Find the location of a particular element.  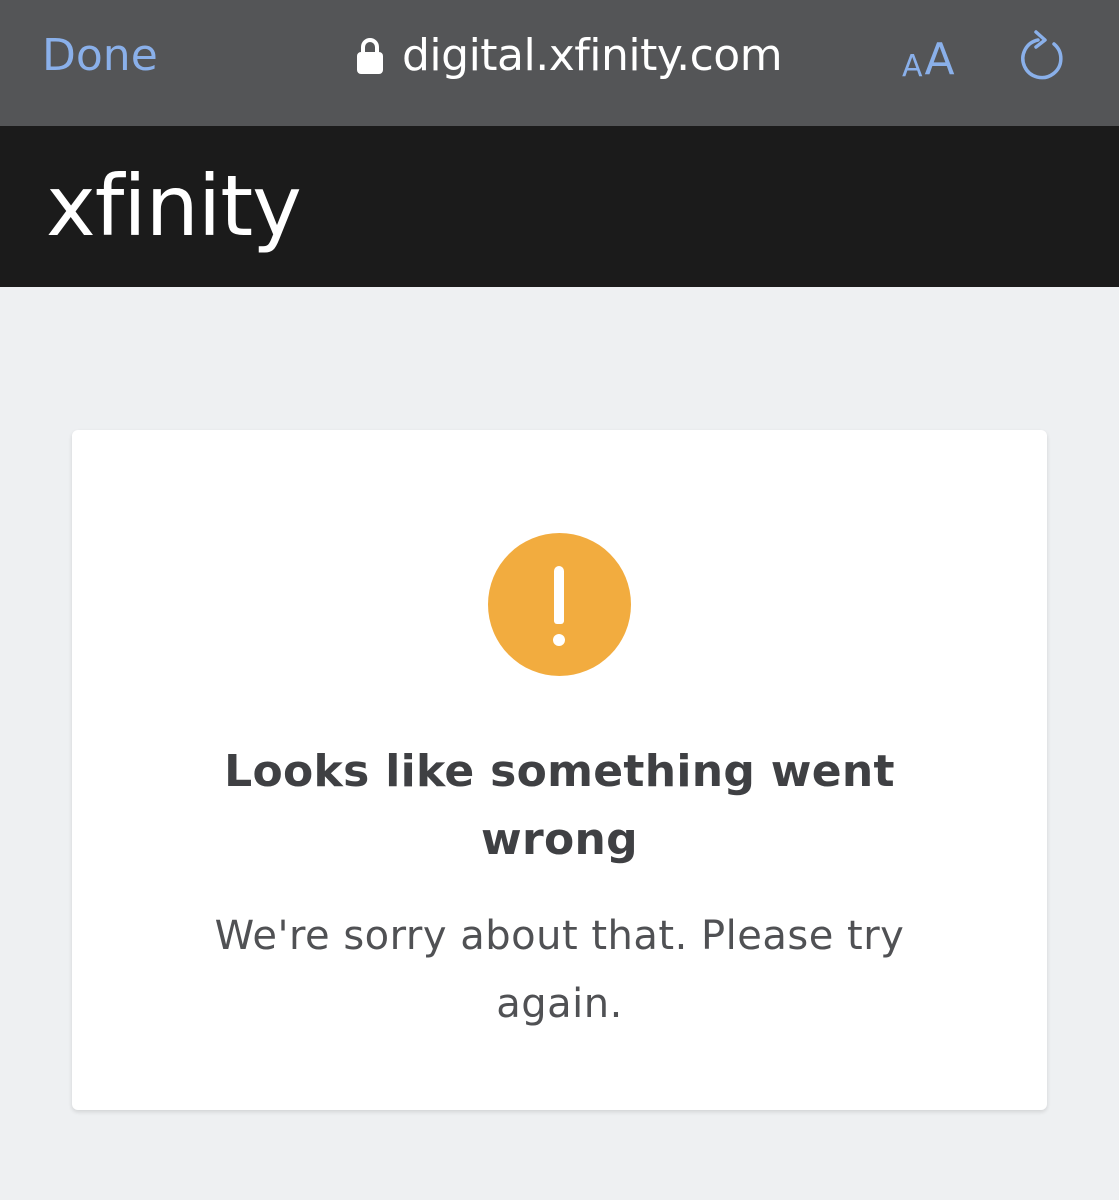

address-bar: digital.xfinity.com is located at coordinates (569, 56).